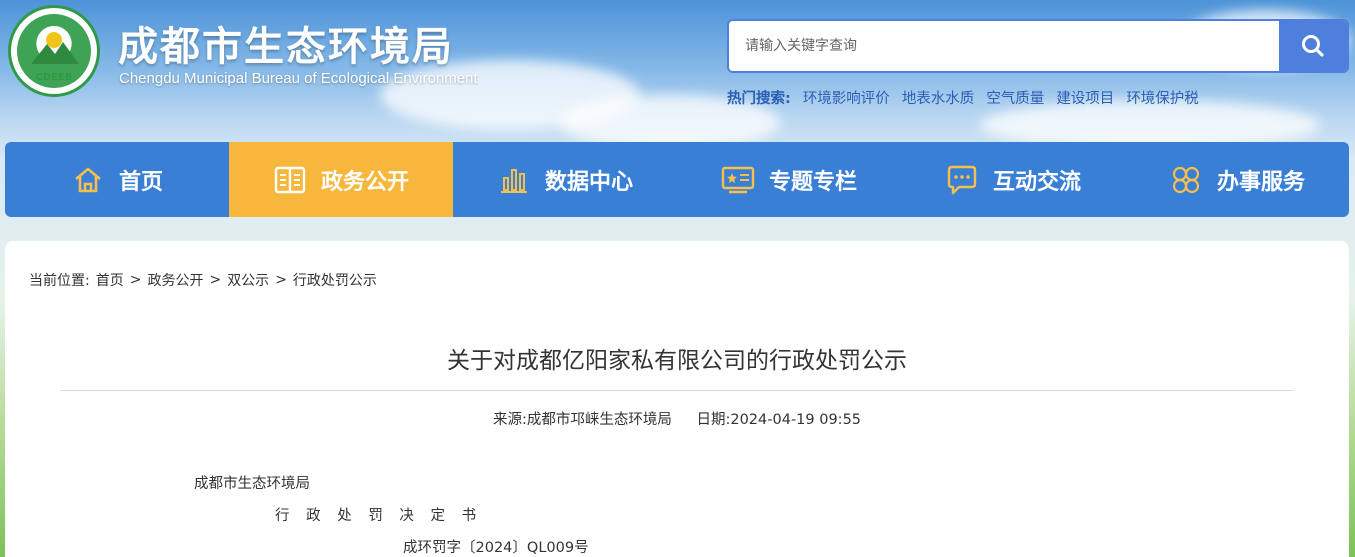  I want to click on nav-item-label: 互动交流, so click(1036, 182).